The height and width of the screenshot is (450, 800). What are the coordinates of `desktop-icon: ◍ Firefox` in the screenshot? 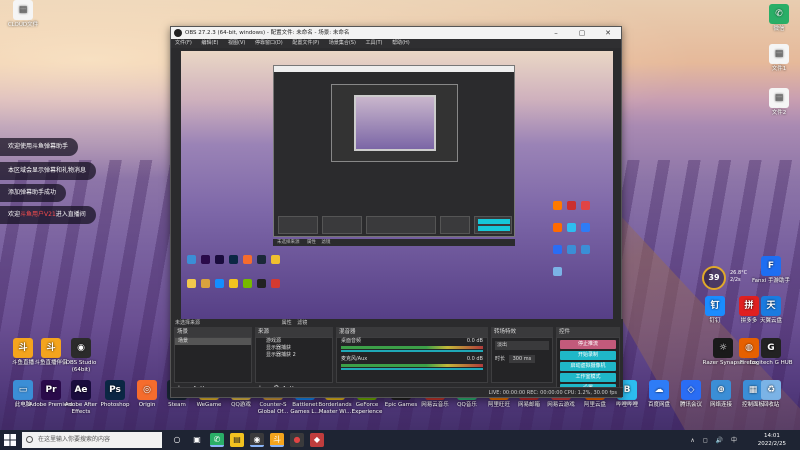 It's located at (749, 352).